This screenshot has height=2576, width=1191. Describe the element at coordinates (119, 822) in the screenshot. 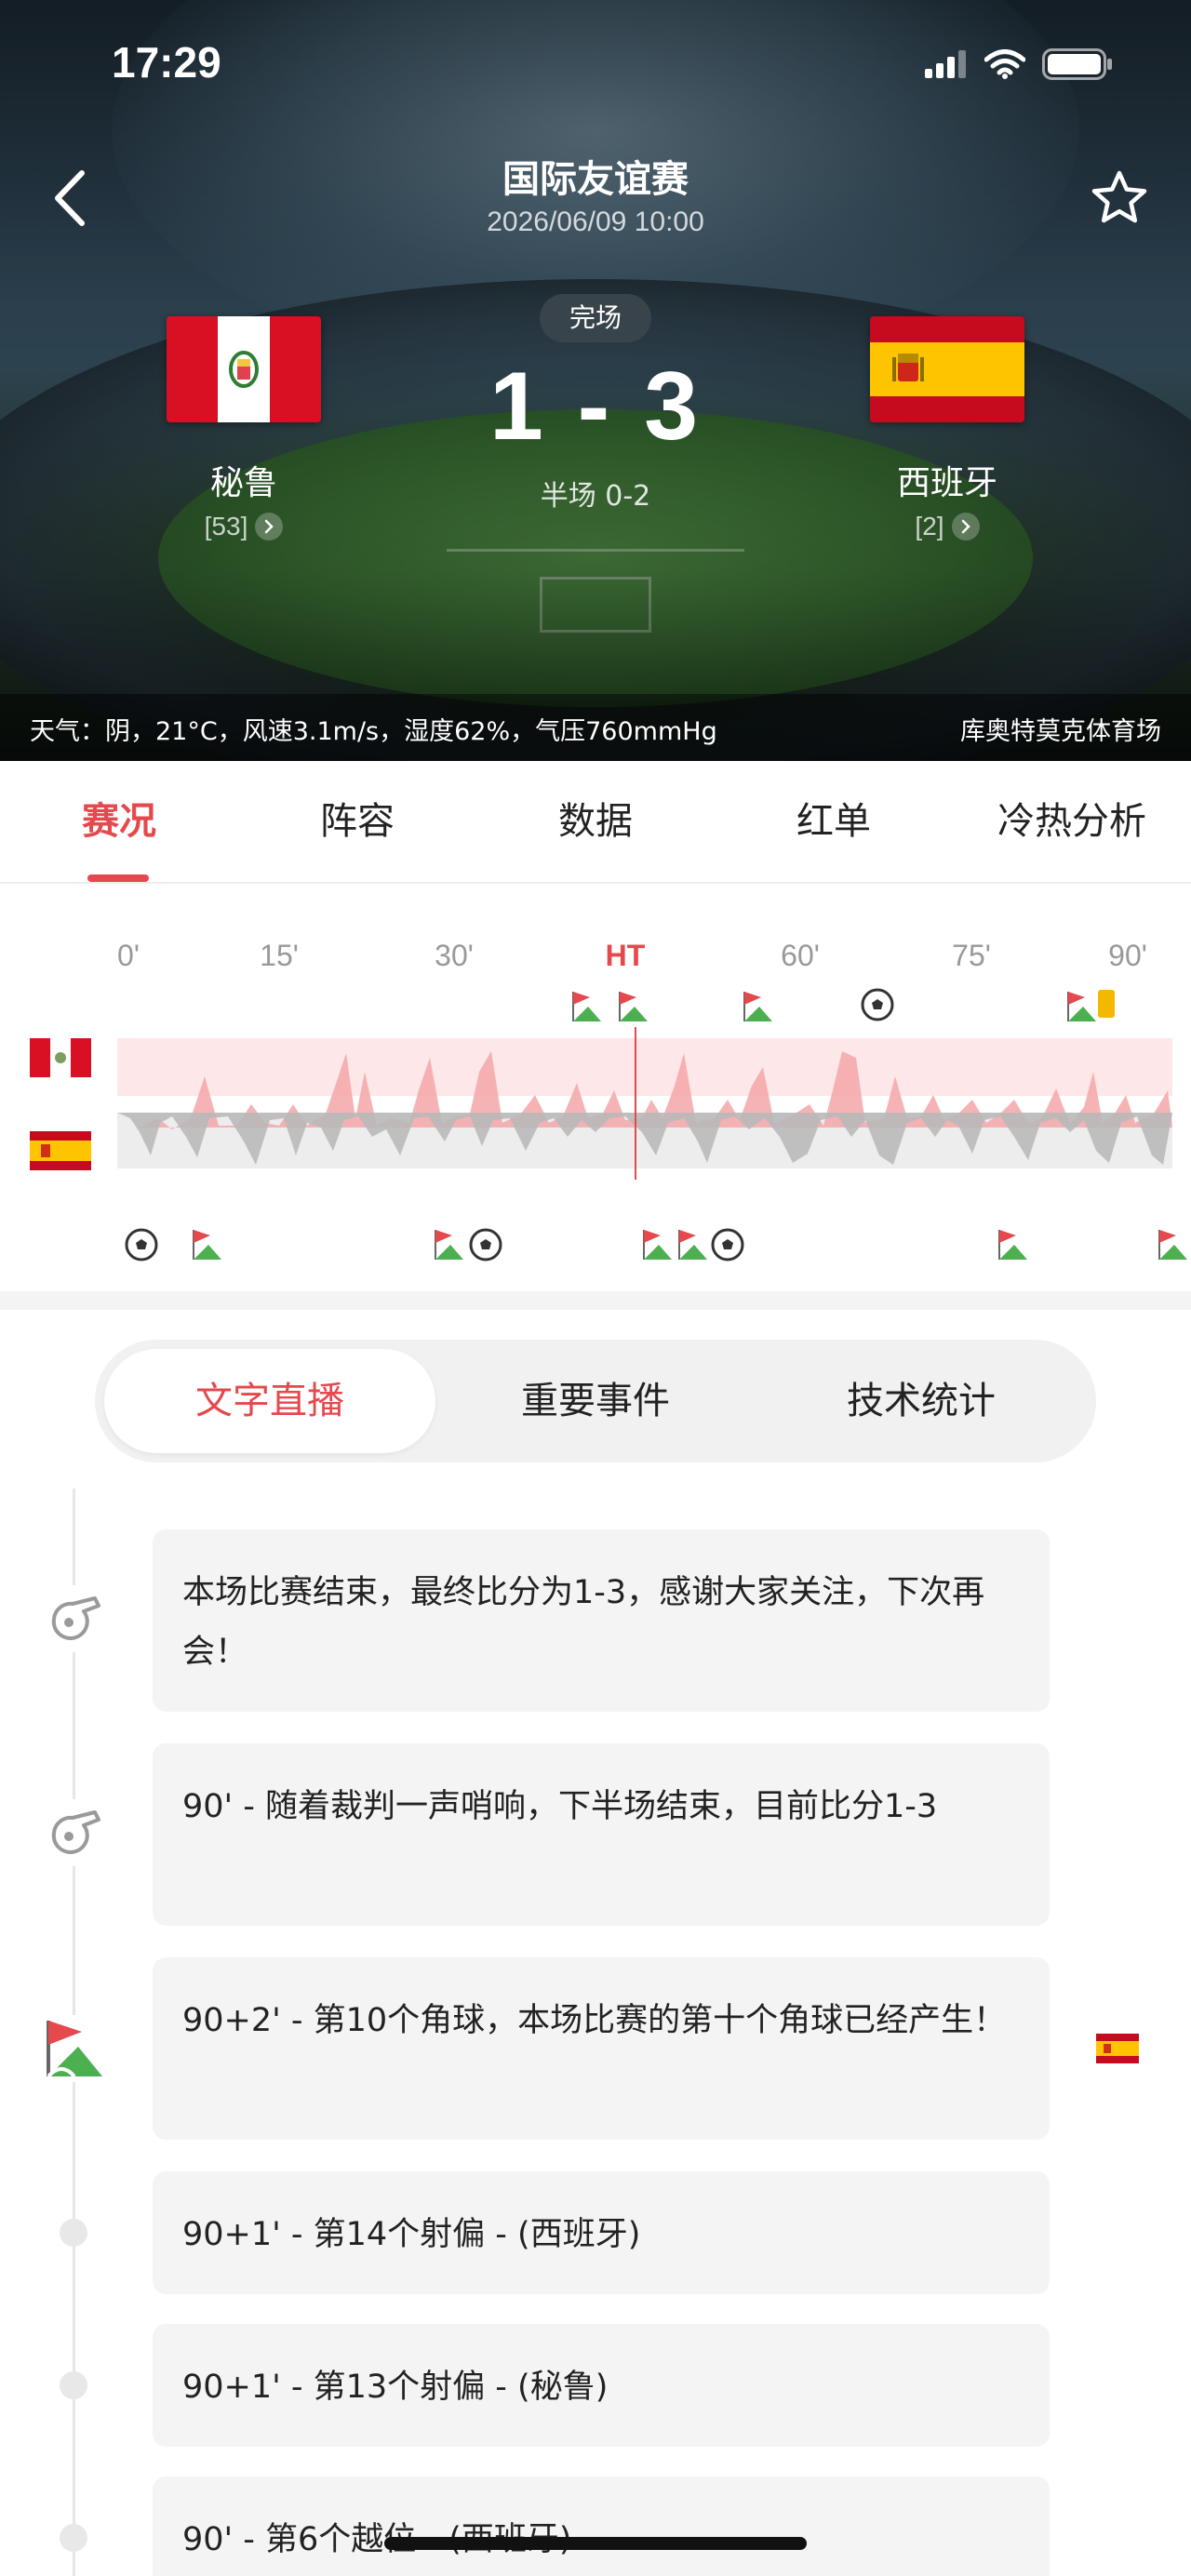

I see `tab-overview: 赛况` at that location.